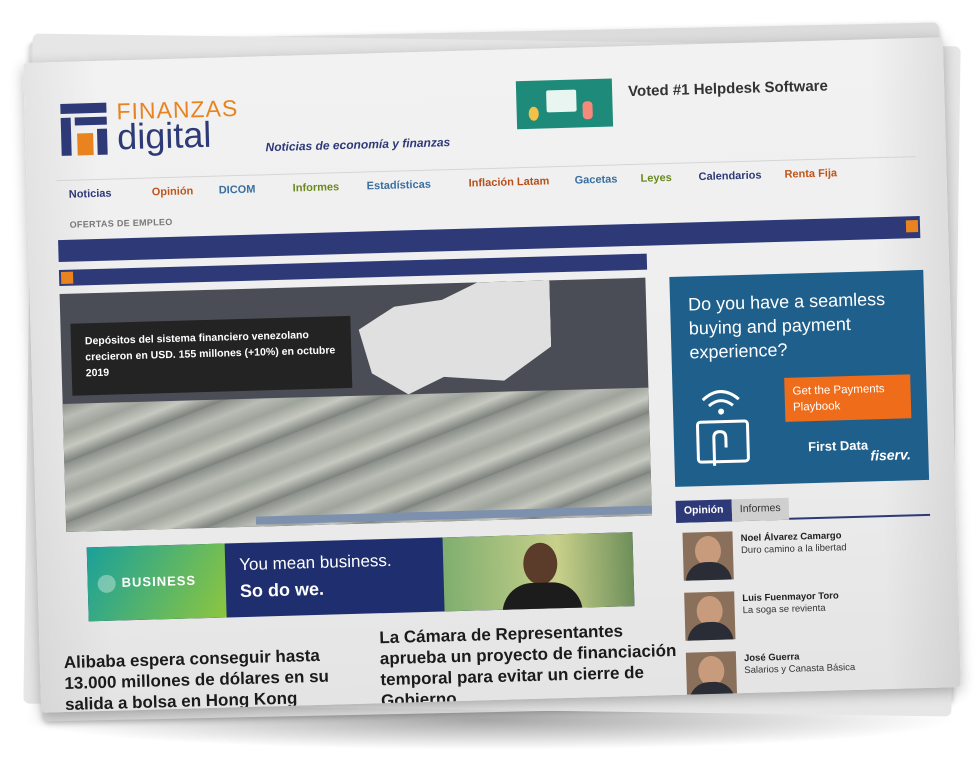  Describe the element at coordinates (315, 562) in the screenshot. I see `banner-line-1: You mean business.` at that location.